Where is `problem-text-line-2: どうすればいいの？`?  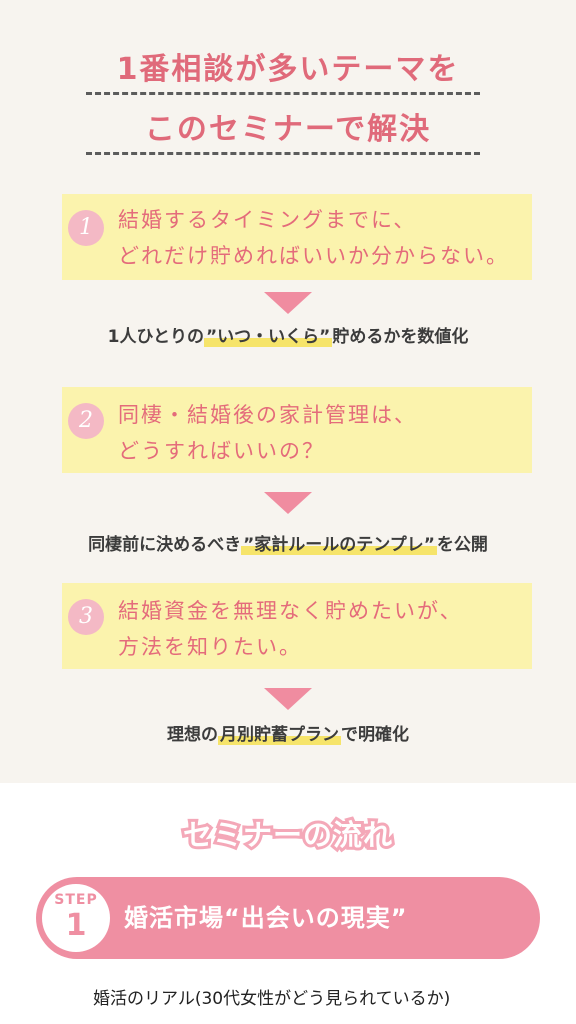
problem-text-line-2: どうすればいいの？ is located at coordinates (221, 451).